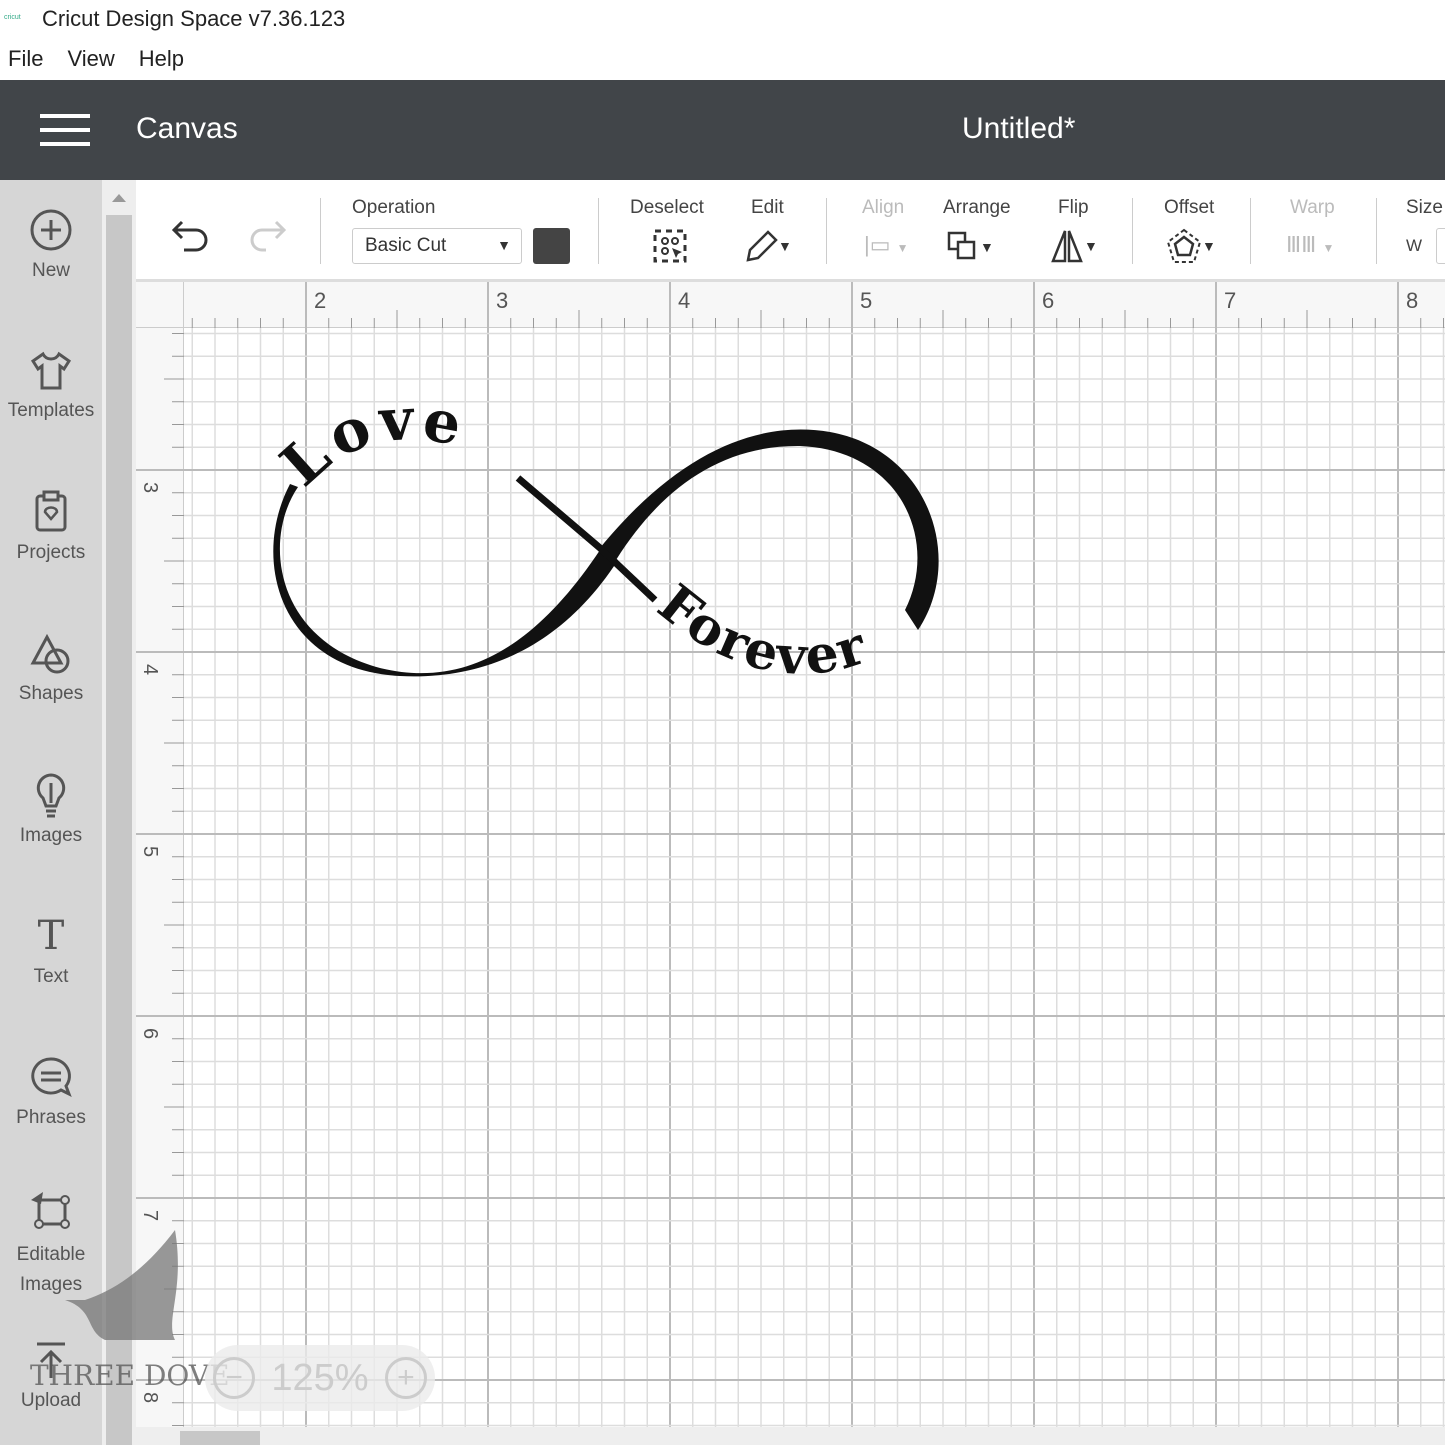 The height and width of the screenshot is (1445, 1445). I want to click on sidebar-item-shapes: Shapes, so click(51, 664).